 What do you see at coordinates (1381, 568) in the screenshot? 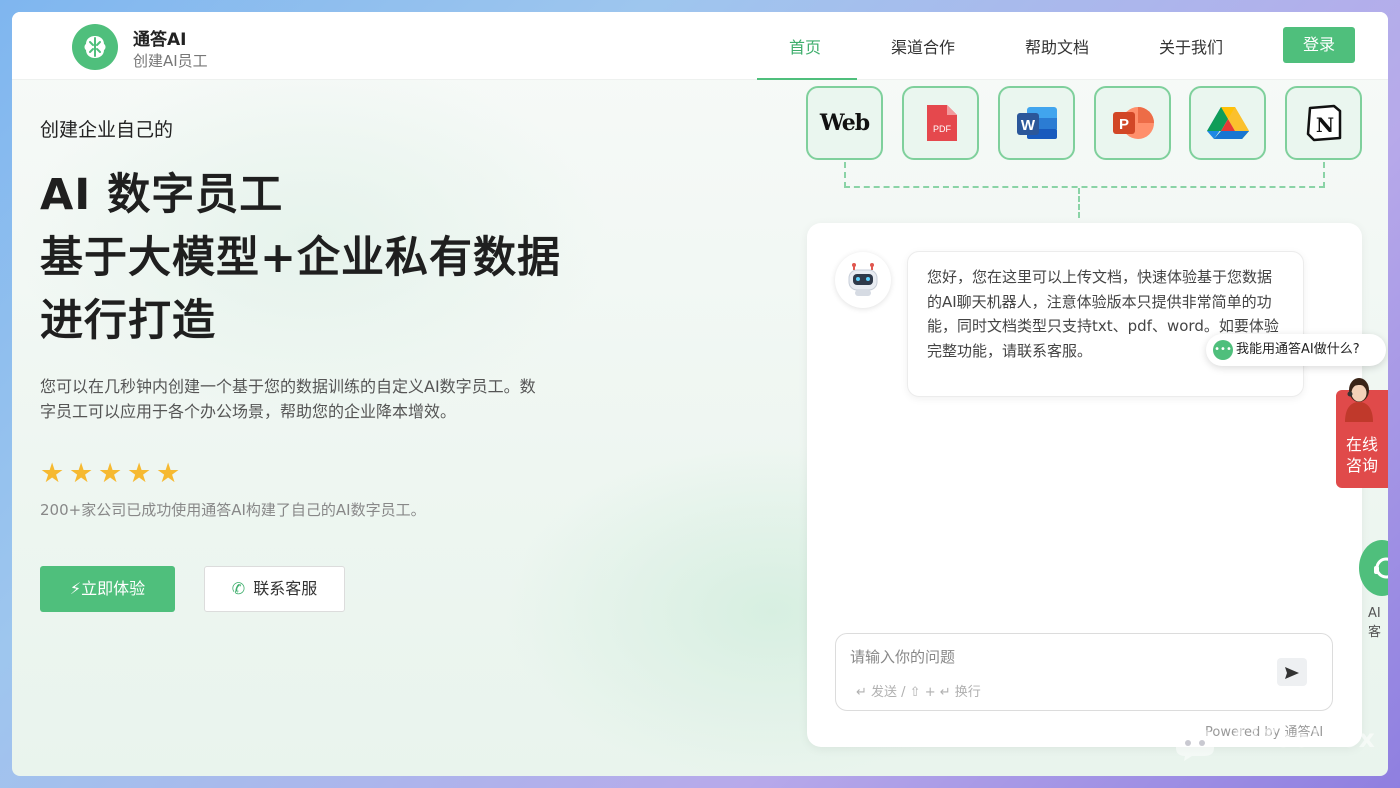
I see `headset-icon` at bounding box center [1381, 568].